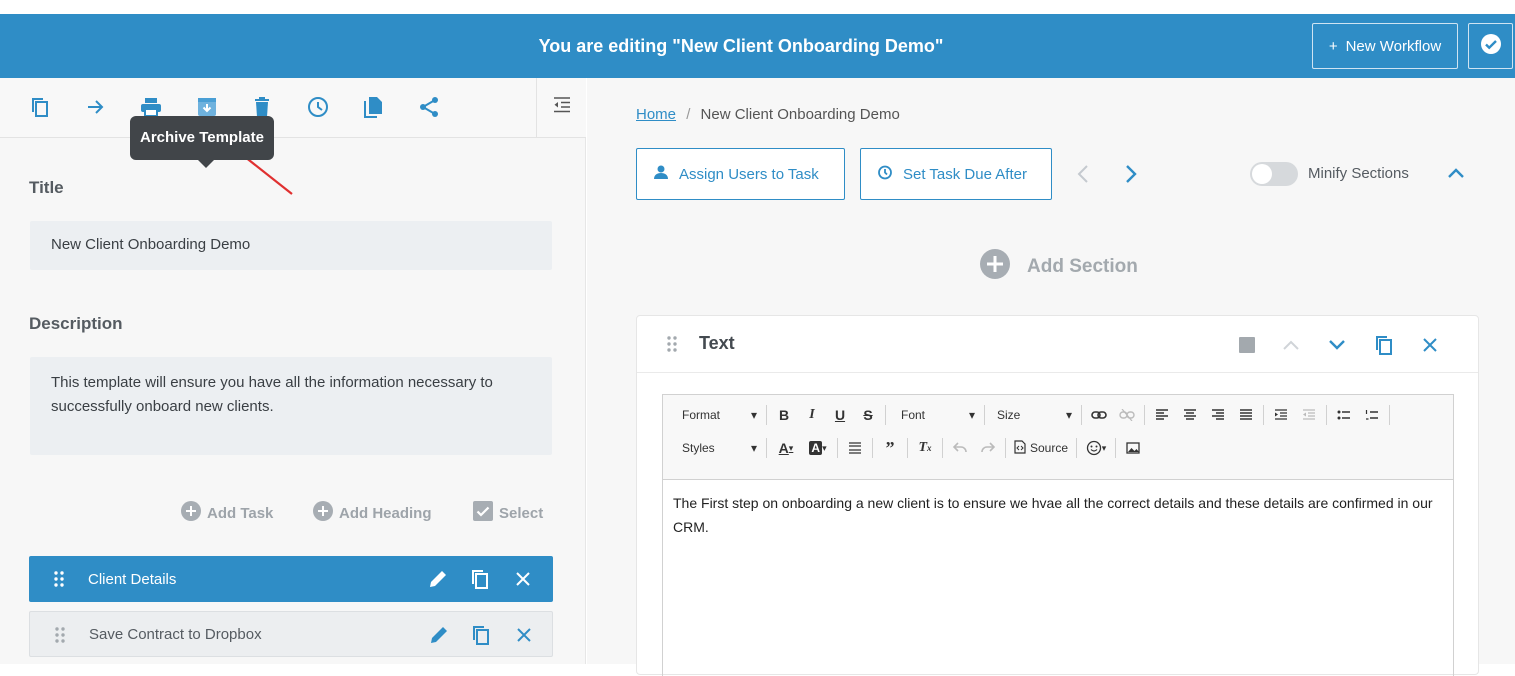  What do you see at coordinates (1127, 415) in the screenshot?
I see `unlink-icon` at bounding box center [1127, 415].